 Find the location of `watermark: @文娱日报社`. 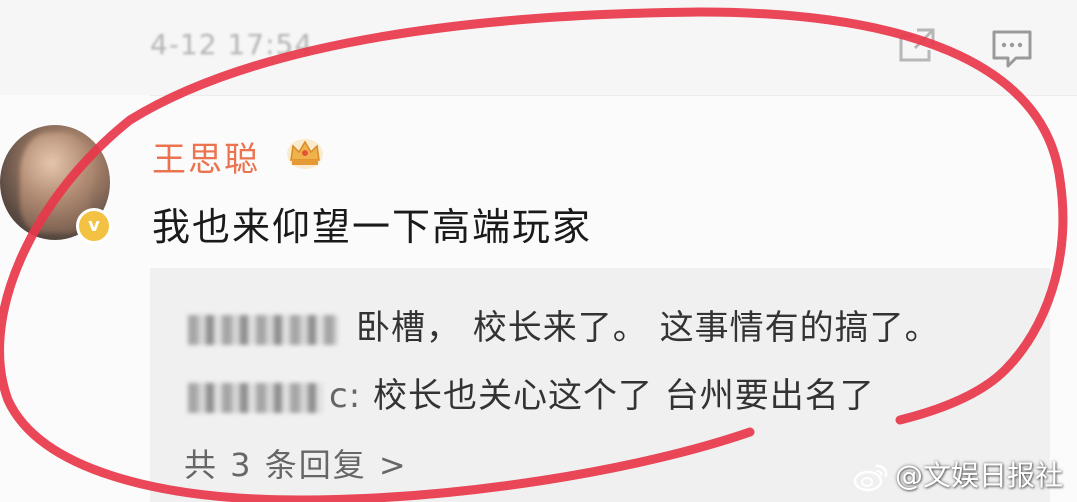

watermark: @文娱日报社 is located at coordinates (958, 474).